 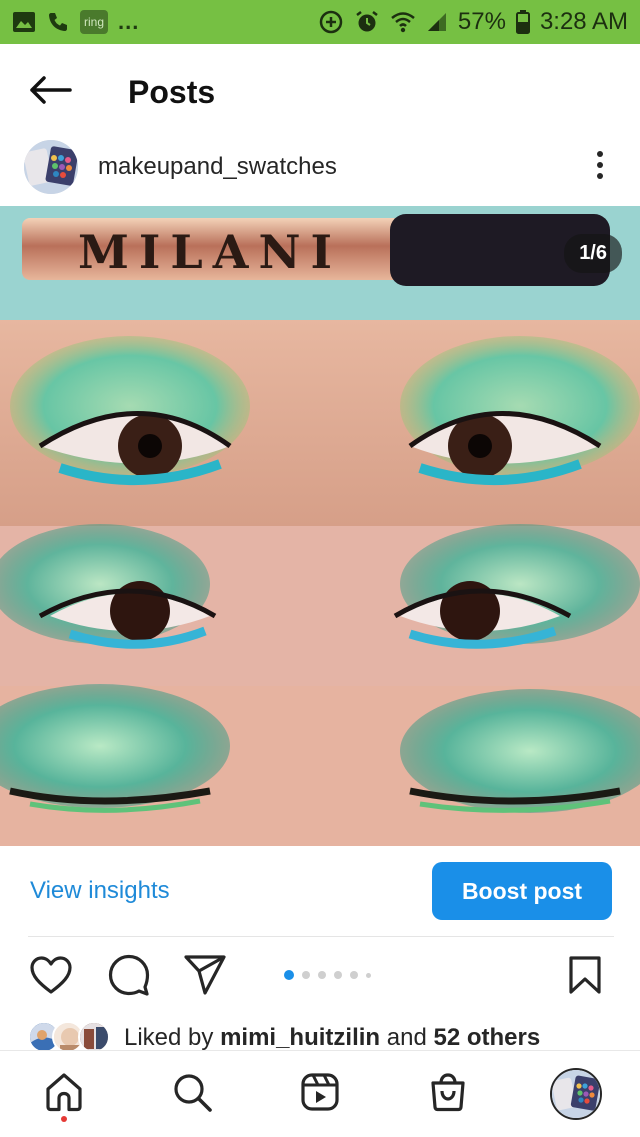 What do you see at coordinates (320, 92) in the screenshot?
I see `page-header: Posts` at bounding box center [320, 92].